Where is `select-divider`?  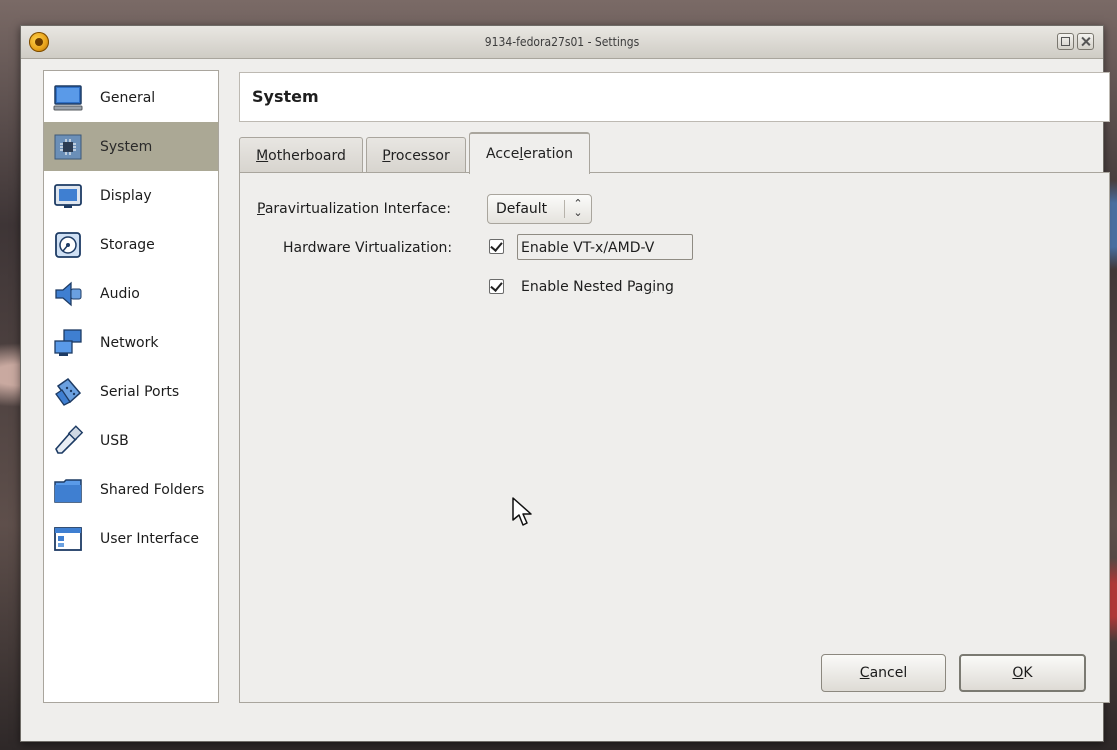 select-divider is located at coordinates (564, 209).